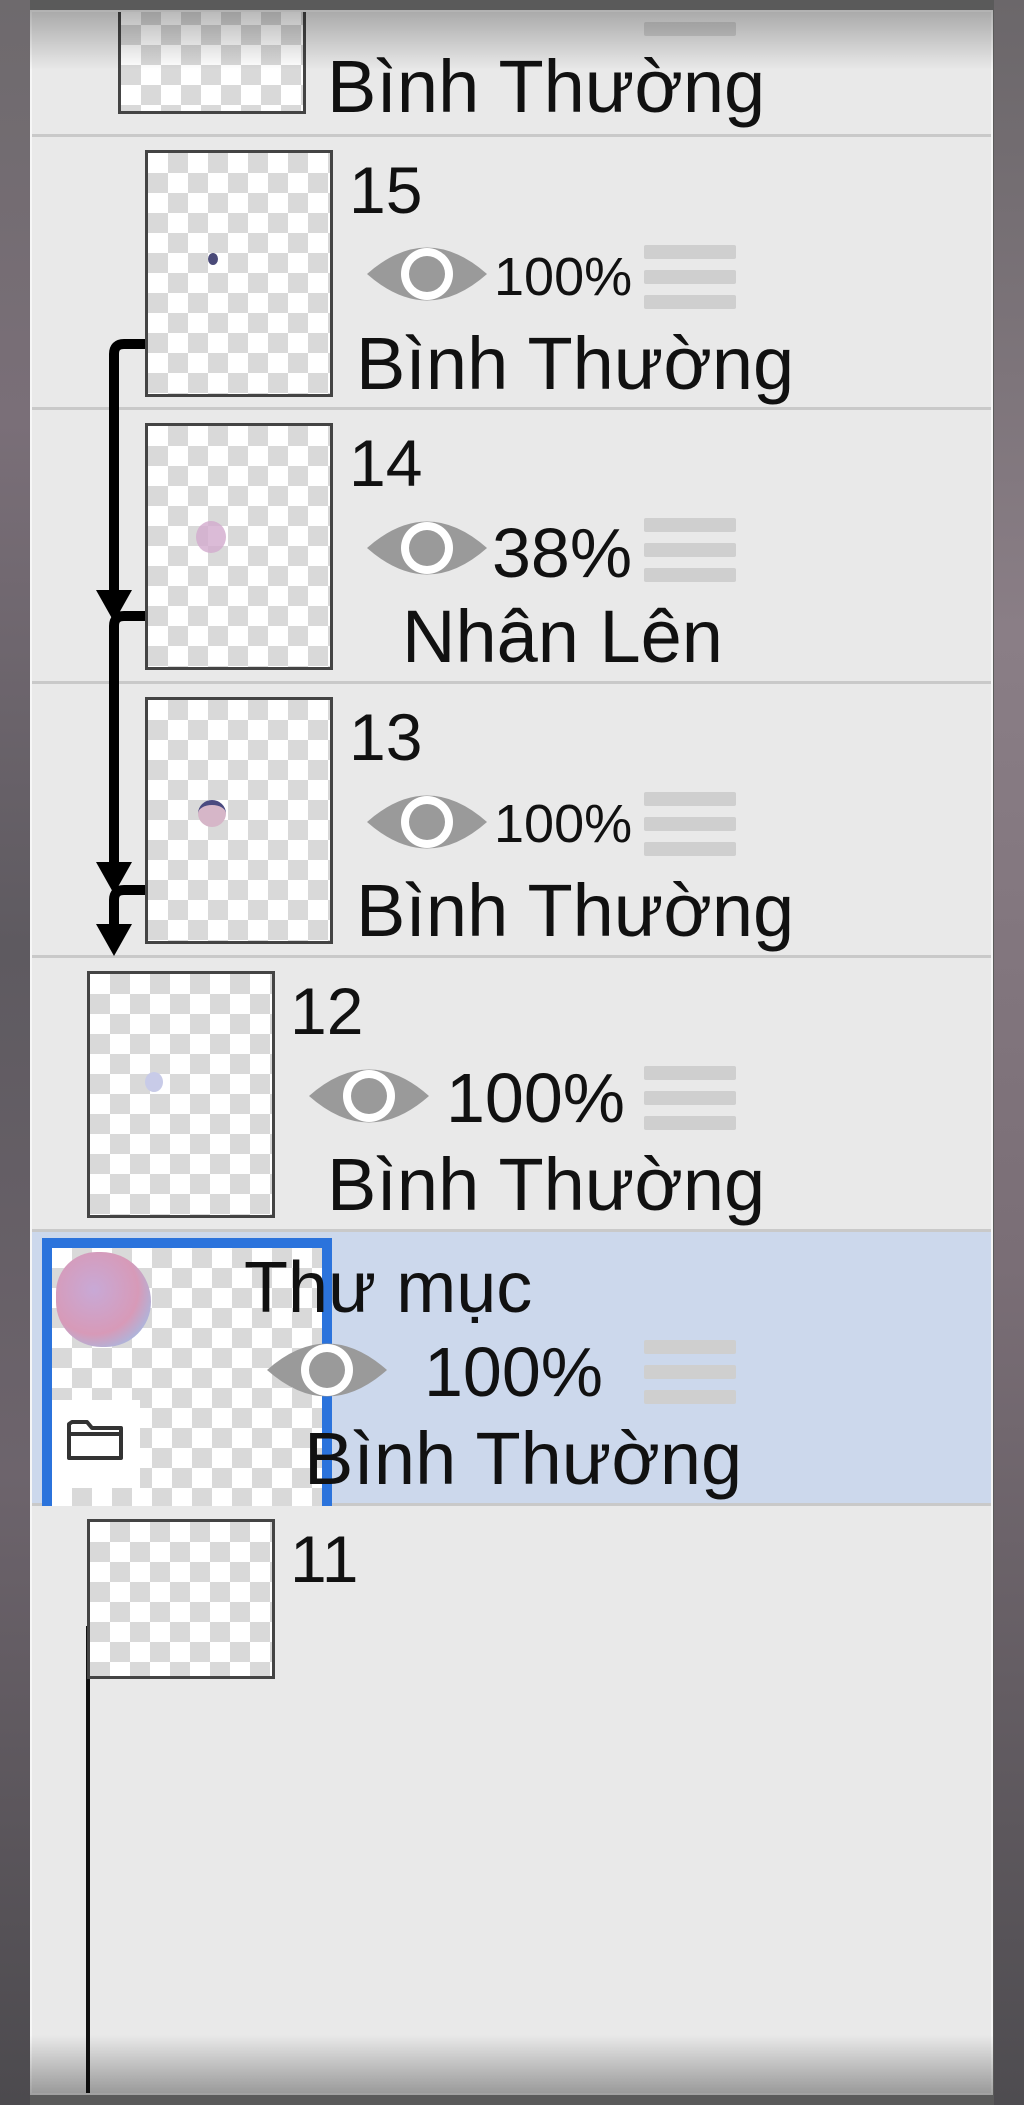 The image size is (1024, 2105). What do you see at coordinates (95, 1440) in the screenshot?
I see `folder-icon` at bounding box center [95, 1440].